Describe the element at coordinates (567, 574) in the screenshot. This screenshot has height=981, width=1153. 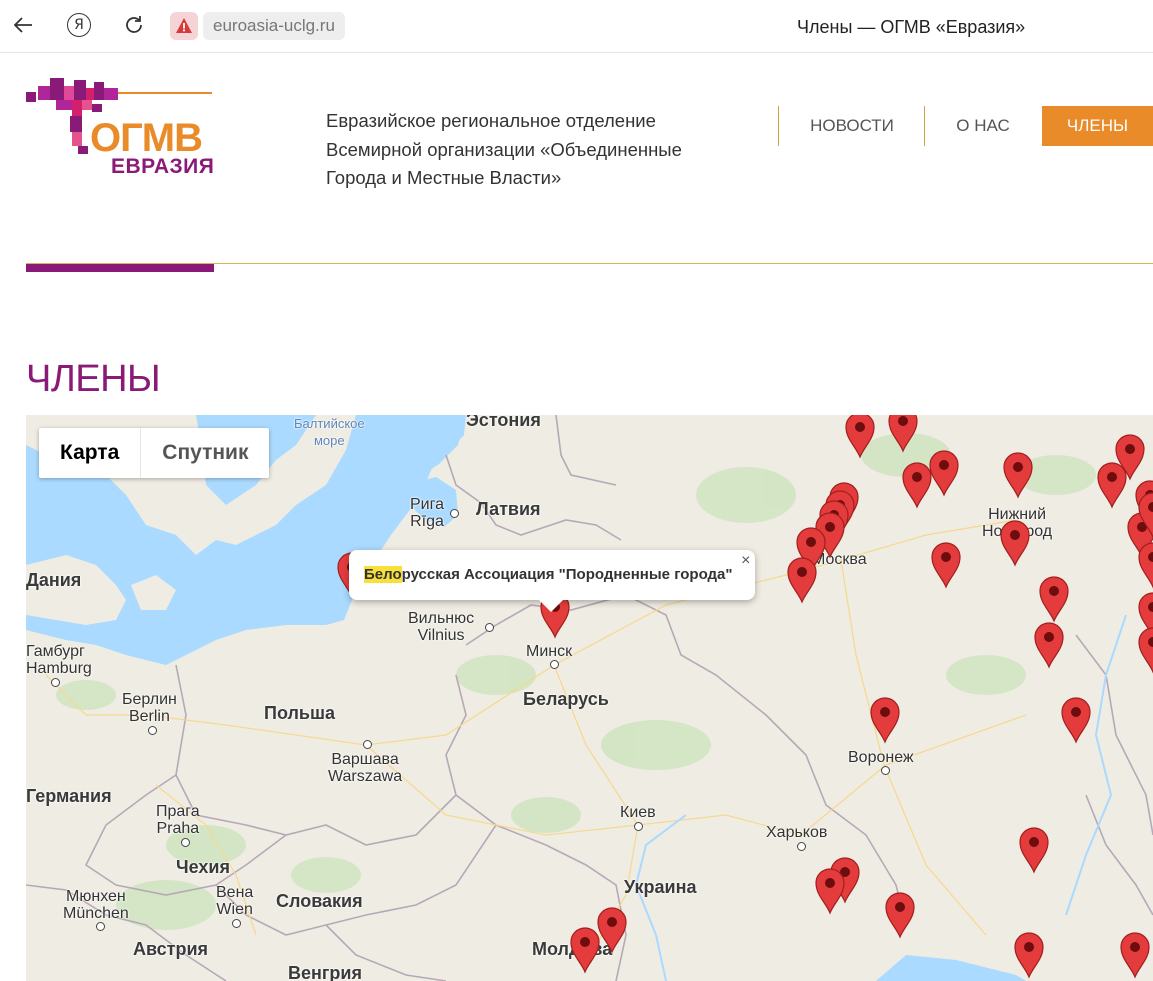
I see `popup-text: русская Ассоциация "Породненные города"` at that location.